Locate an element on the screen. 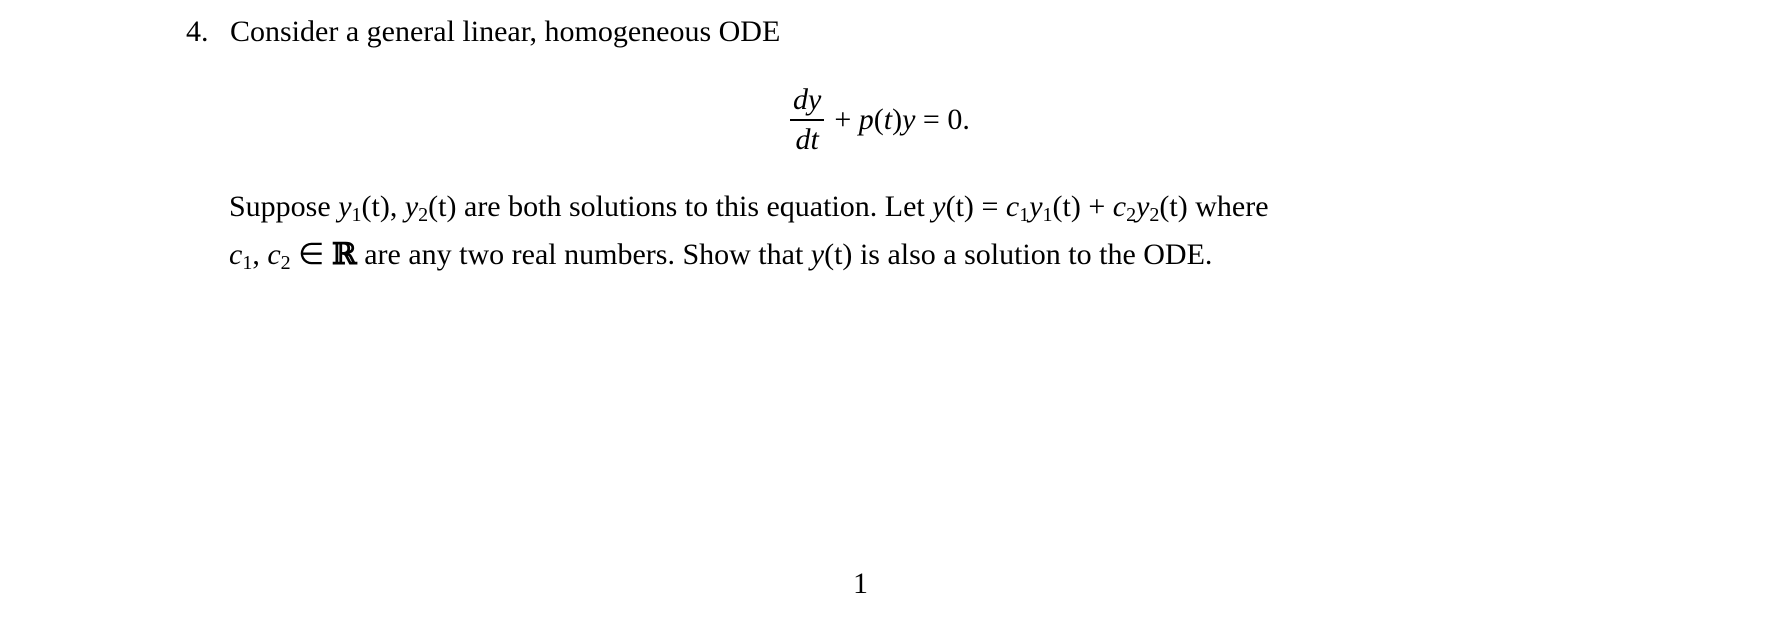  math-arg: (t), is located at coordinates (379, 206).